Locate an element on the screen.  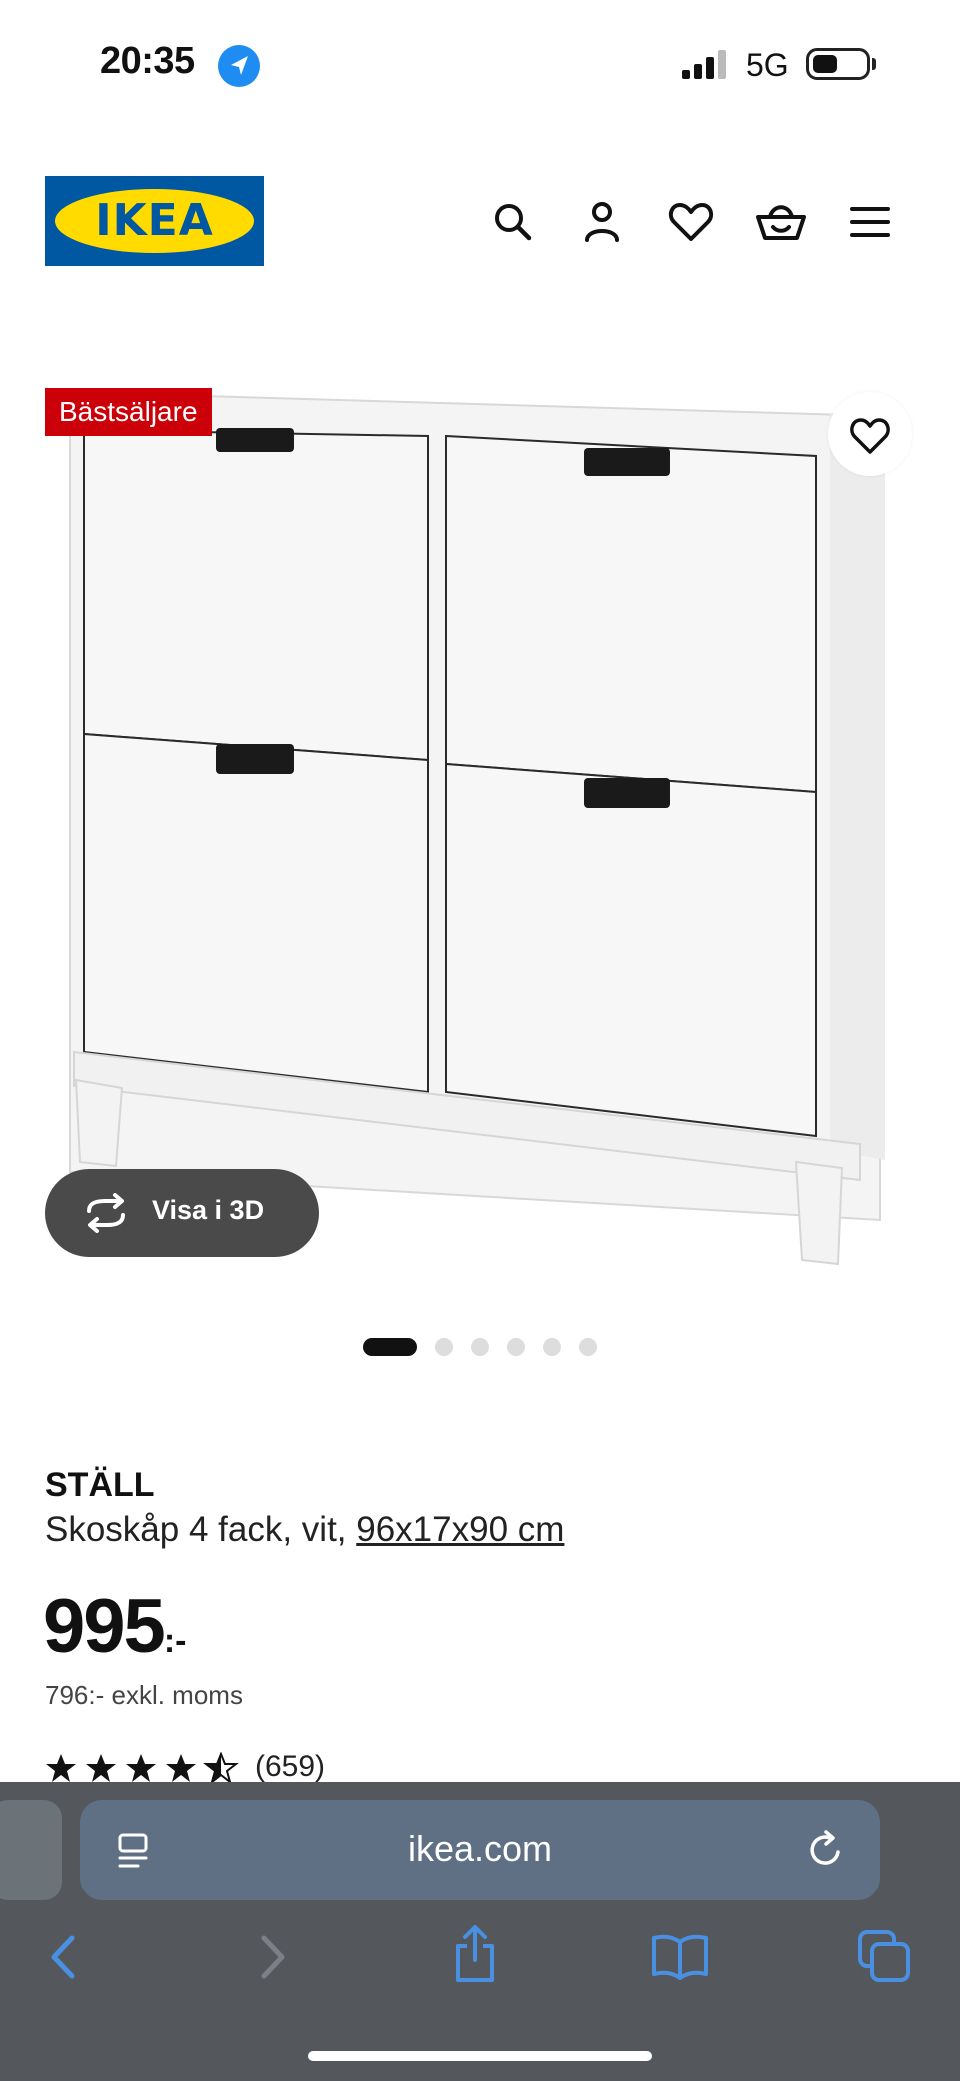
home-indicator is located at coordinates (480, 2056).